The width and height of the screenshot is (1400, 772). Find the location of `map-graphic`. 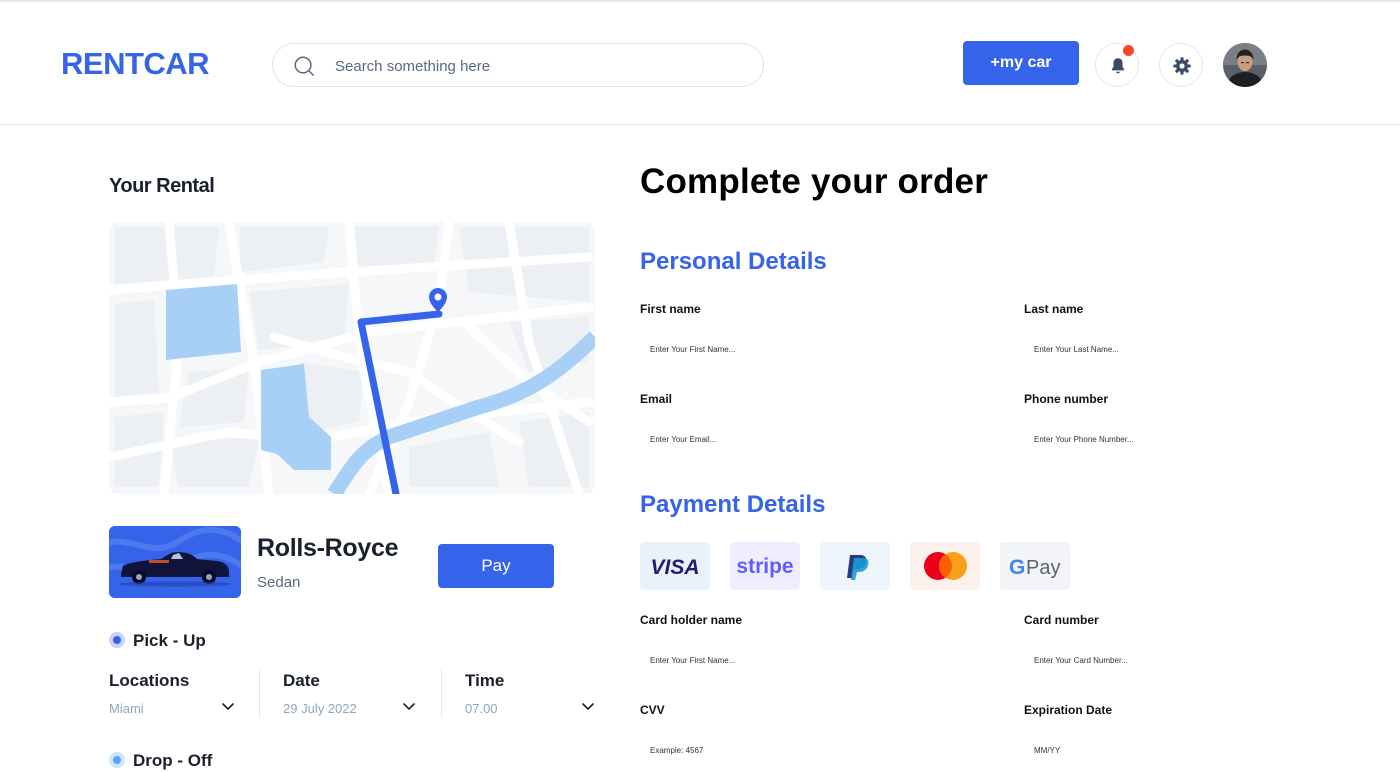

map-graphic is located at coordinates (352, 358).